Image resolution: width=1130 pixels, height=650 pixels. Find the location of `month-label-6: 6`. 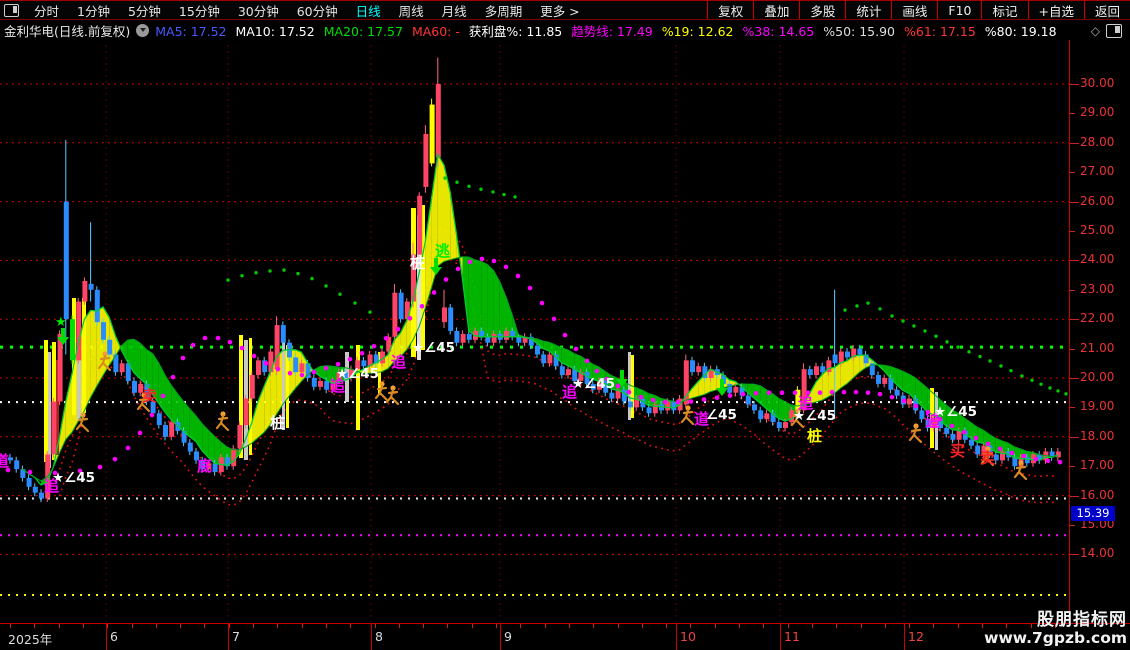

month-label-6: 6 is located at coordinates (114, 636).